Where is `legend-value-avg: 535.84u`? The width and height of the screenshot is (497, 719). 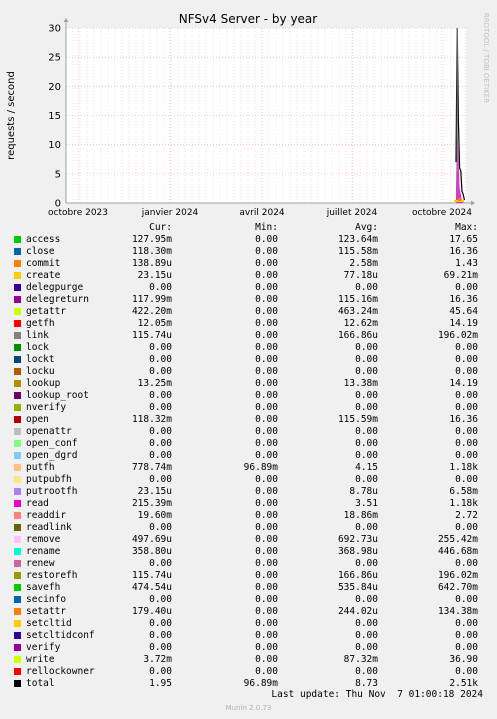 legend-value-avg: 535.84u is located at coordinates (357, 587).